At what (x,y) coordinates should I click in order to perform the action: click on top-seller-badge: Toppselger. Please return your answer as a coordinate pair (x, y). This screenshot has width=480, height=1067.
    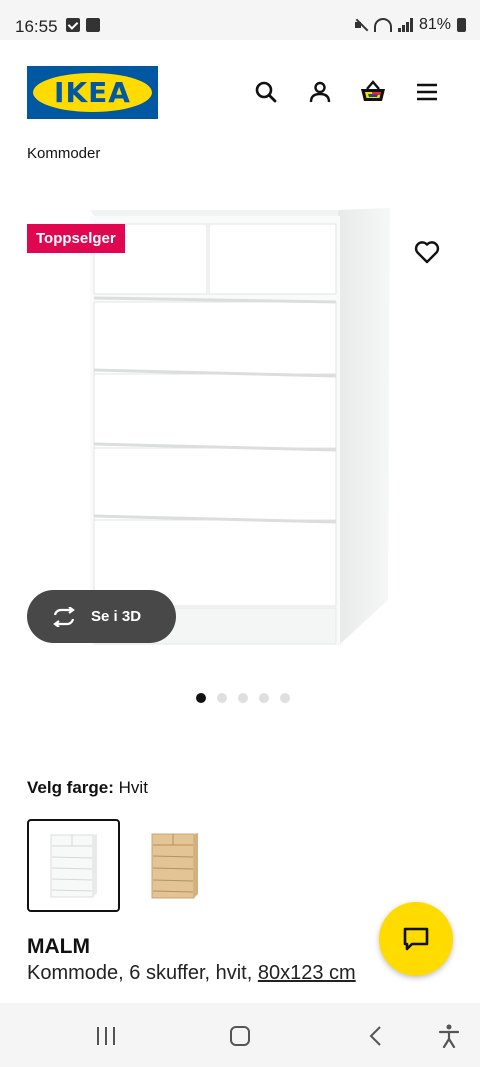
    Looking at the image, I should click on (76, 238).